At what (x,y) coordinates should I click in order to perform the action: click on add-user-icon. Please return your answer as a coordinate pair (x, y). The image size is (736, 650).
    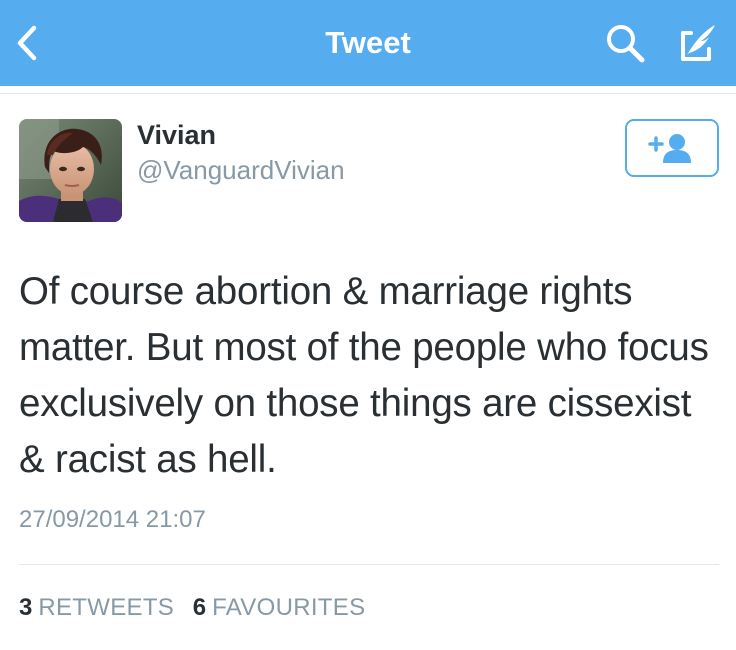
    Looking at the image, I should click on (669, 148).